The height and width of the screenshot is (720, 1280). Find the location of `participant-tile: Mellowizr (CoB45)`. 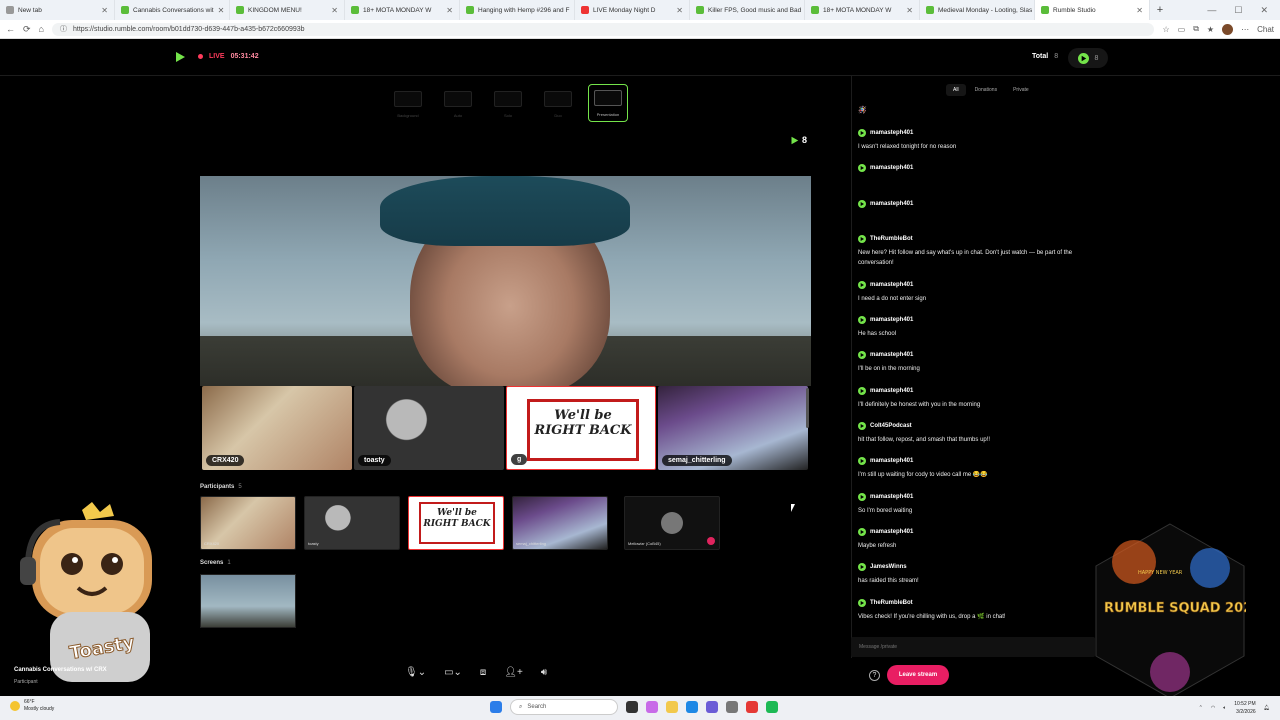

participant-tile: Mellowizr (CoB45) is located at coordinates (672, 523).